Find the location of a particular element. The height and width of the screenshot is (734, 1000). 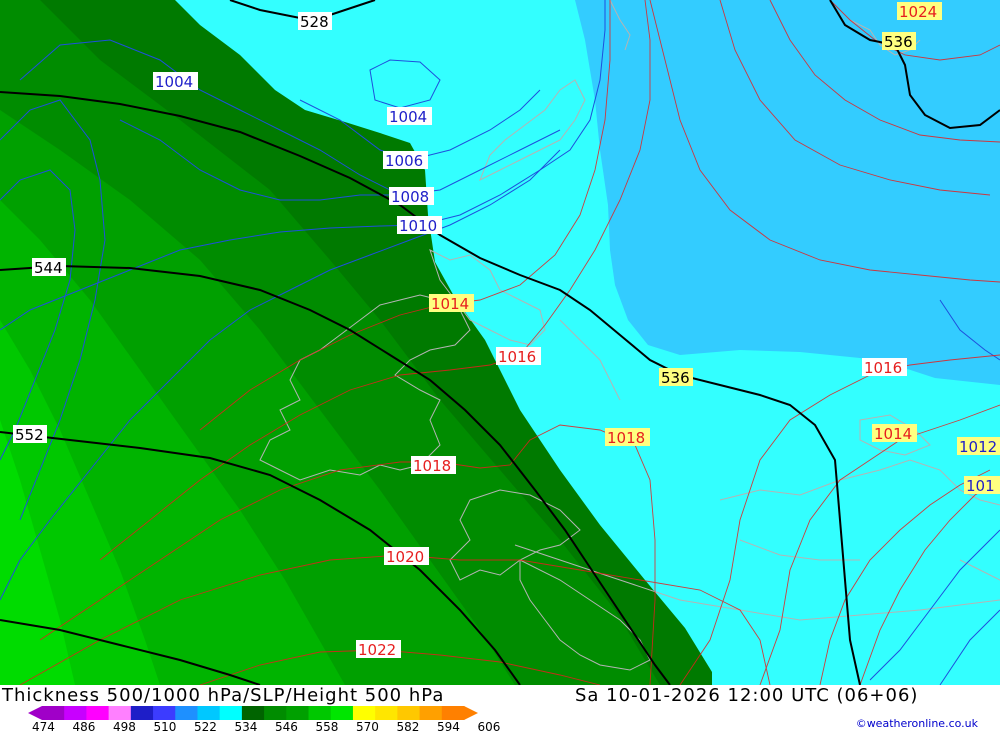

height-label: 528 is located at coordinates (315, 21).